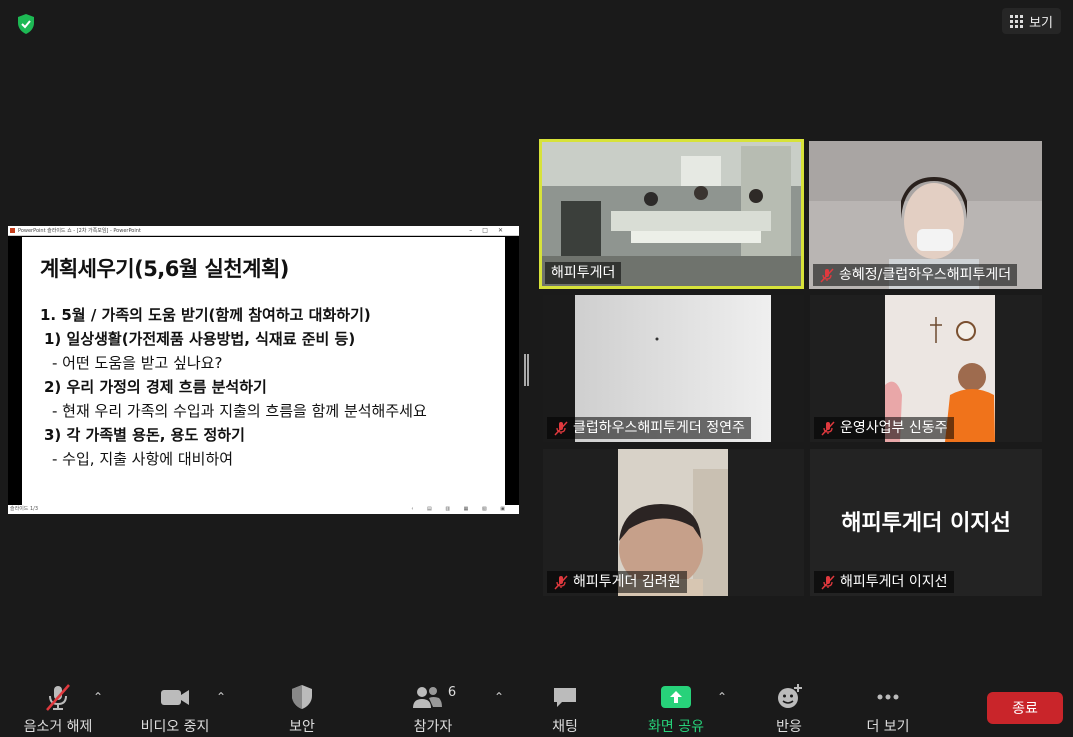  I want to click on participant-name-tag: 해피투게더 이지선, so click(884, 582).